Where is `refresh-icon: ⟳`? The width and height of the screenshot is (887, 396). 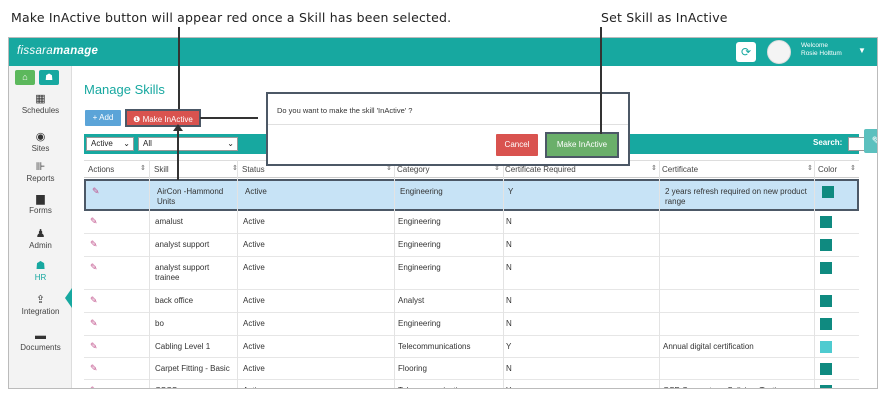
refresh-icon: ⟳ is located at coordinates (746, 52).